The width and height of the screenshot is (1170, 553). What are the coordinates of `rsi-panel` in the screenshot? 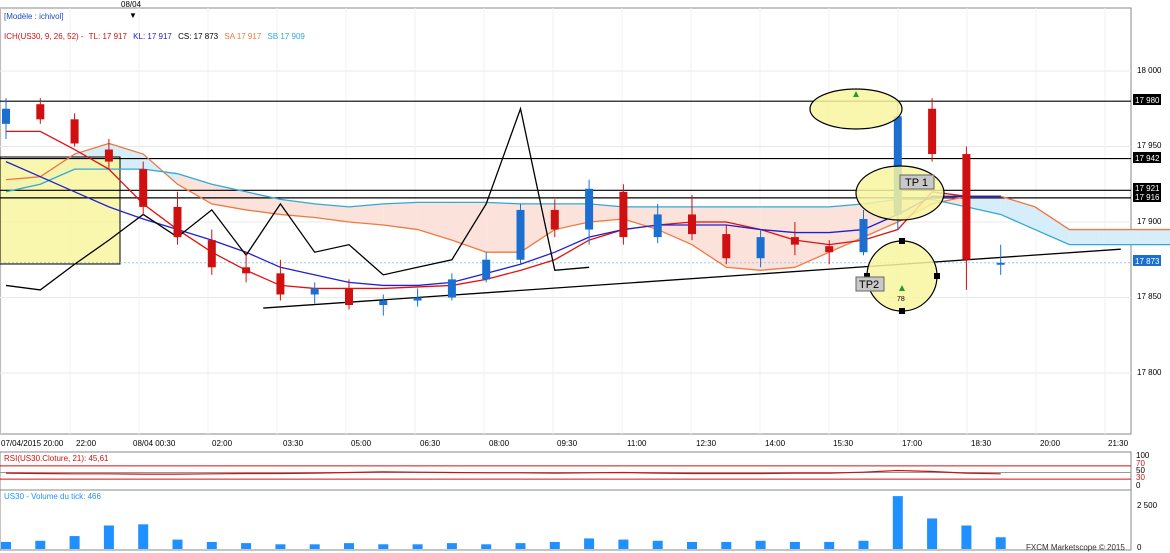 It's located at (566, 471).